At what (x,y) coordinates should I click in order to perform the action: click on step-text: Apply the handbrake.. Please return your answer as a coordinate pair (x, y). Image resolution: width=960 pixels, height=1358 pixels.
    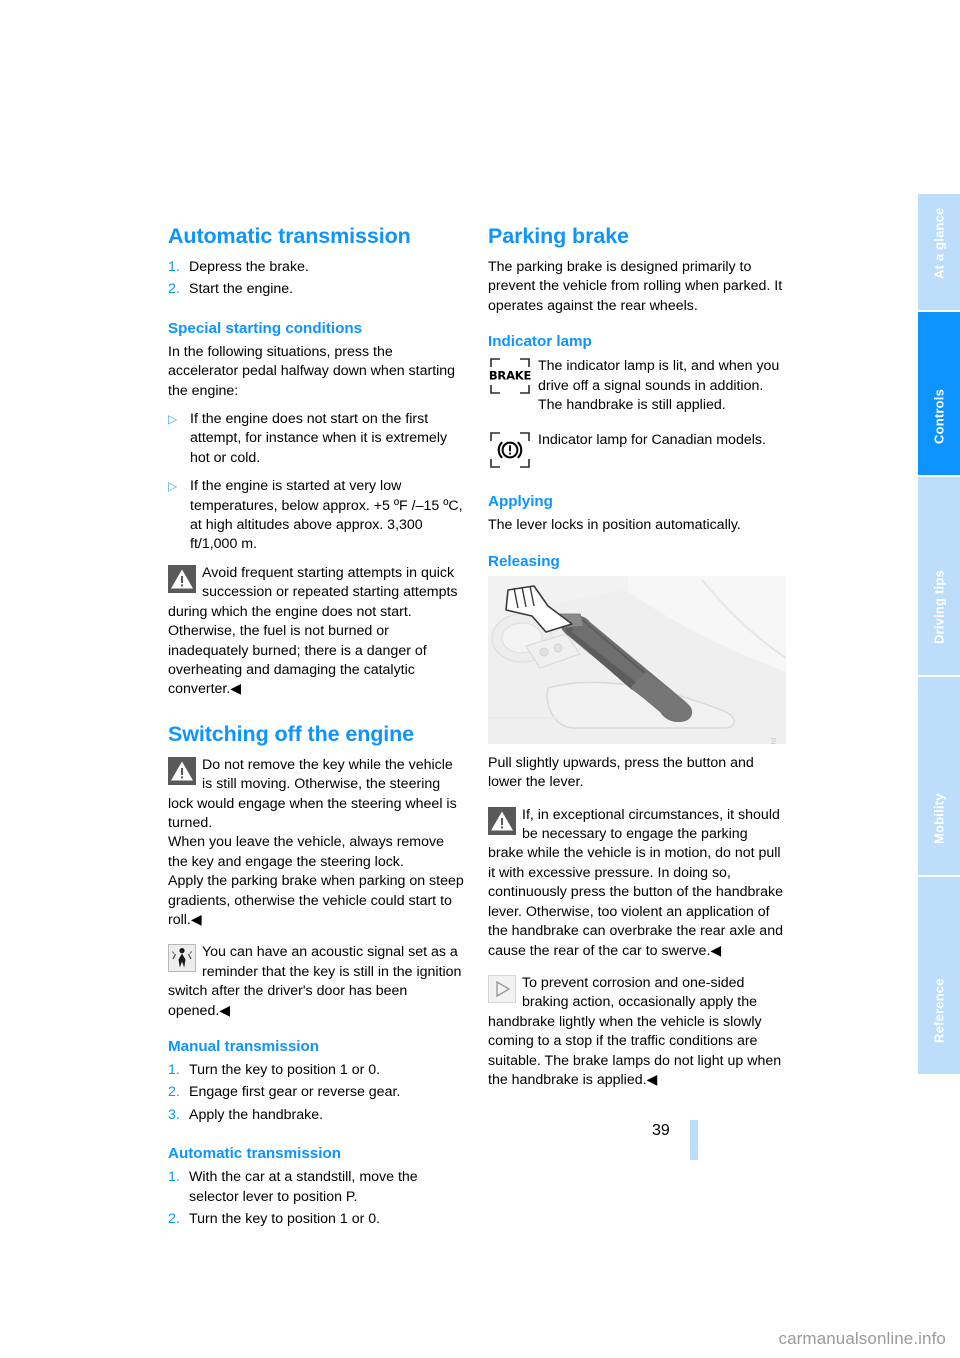
    Looking at the image, I should click on (256, 1114).